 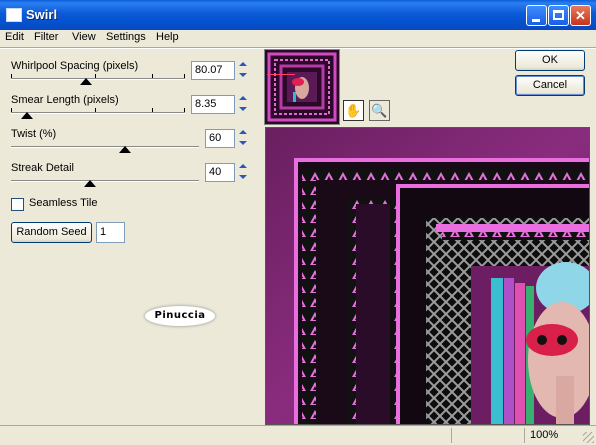 What do you see at coordinates (220, 172) in the screenshot?
I see `streak-detail-field: 40` at bounding box center [220, 172].